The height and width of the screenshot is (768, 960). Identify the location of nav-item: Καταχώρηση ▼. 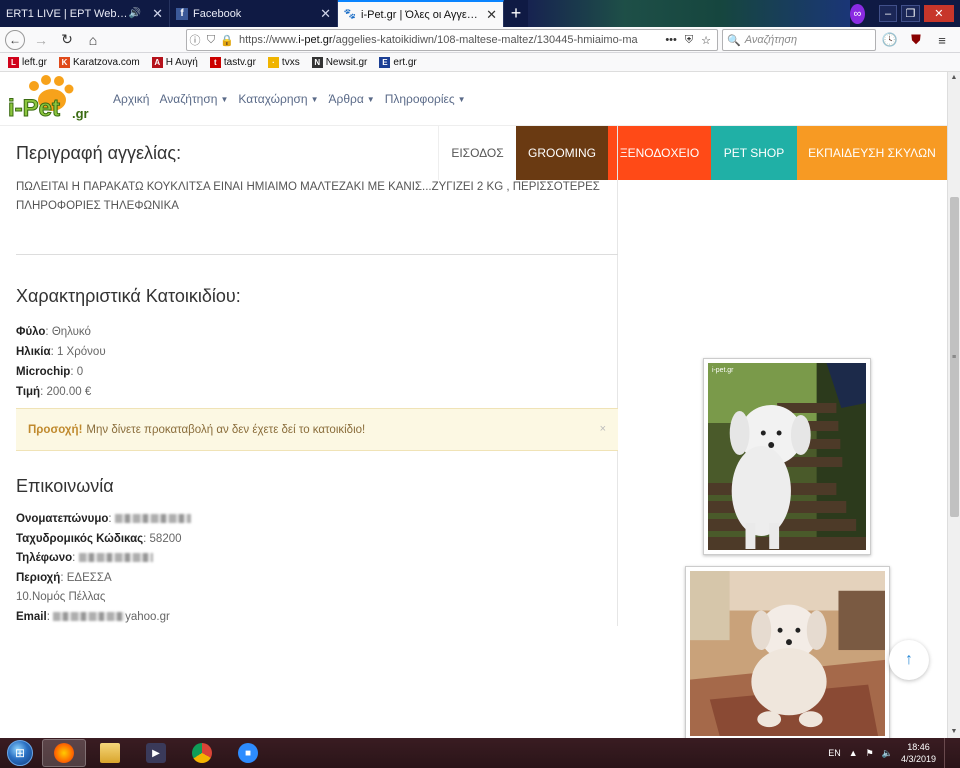
(278, 99).